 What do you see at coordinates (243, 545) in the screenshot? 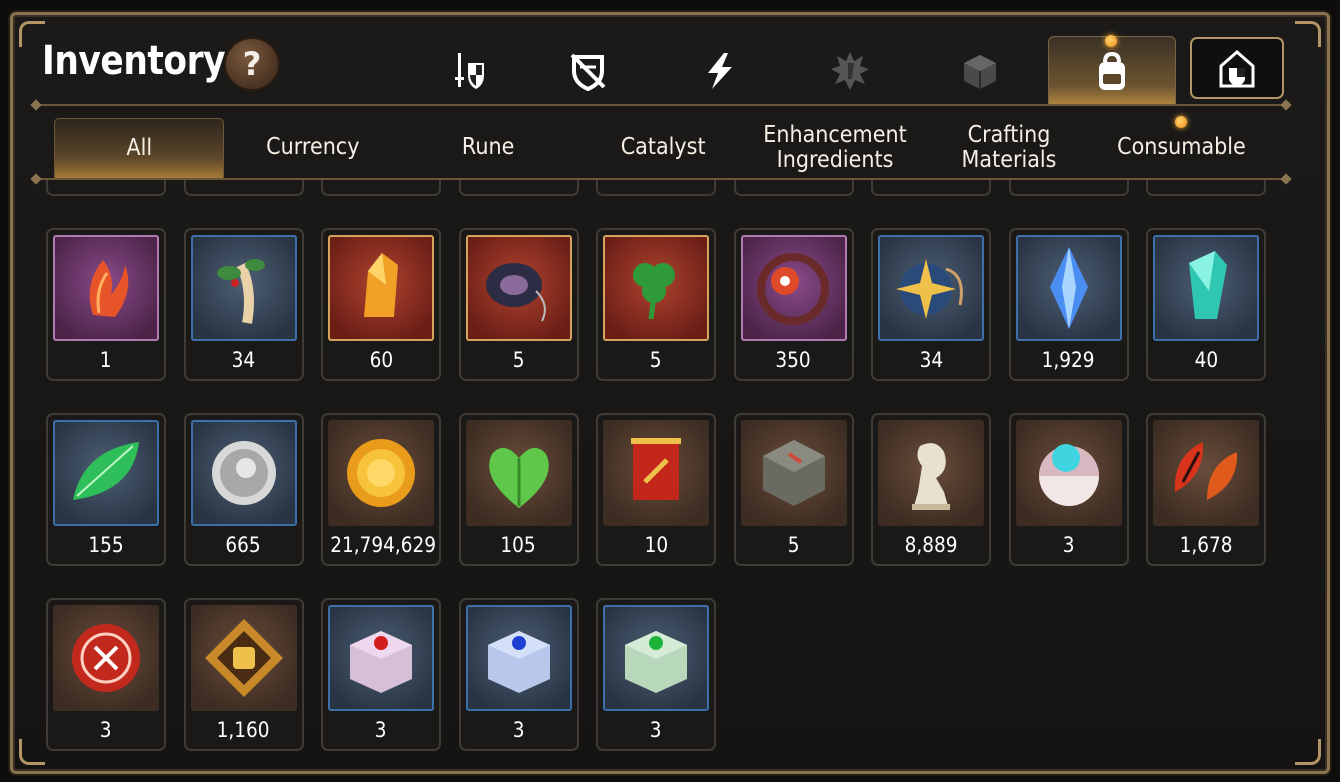
I see `item-count-value: 665` at bounding box center [243, 545].